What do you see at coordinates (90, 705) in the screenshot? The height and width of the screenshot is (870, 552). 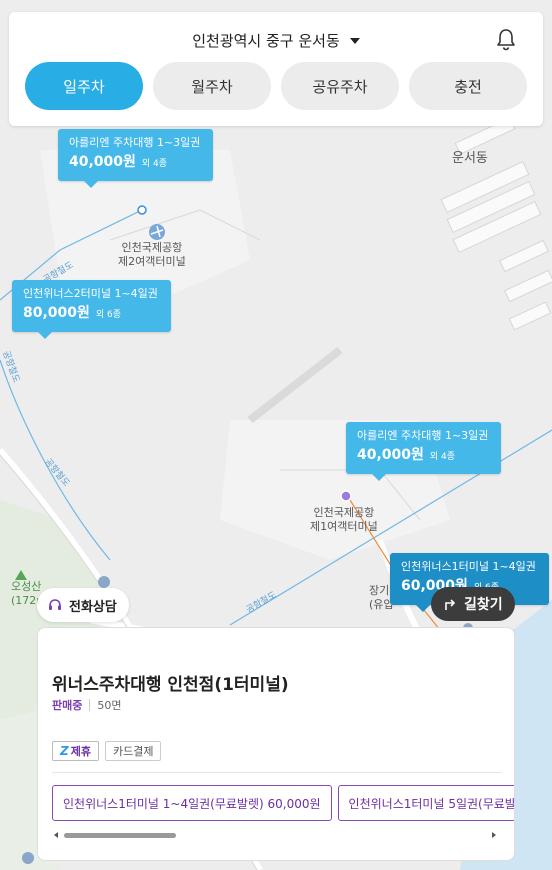 I see `meta-divider` at bounding box center [90, 705].